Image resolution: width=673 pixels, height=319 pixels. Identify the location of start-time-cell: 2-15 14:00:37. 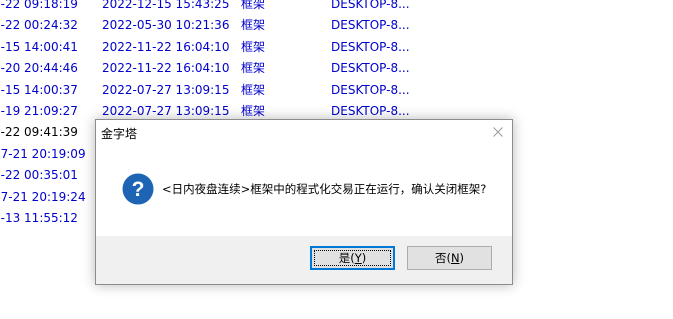
(39, 89).